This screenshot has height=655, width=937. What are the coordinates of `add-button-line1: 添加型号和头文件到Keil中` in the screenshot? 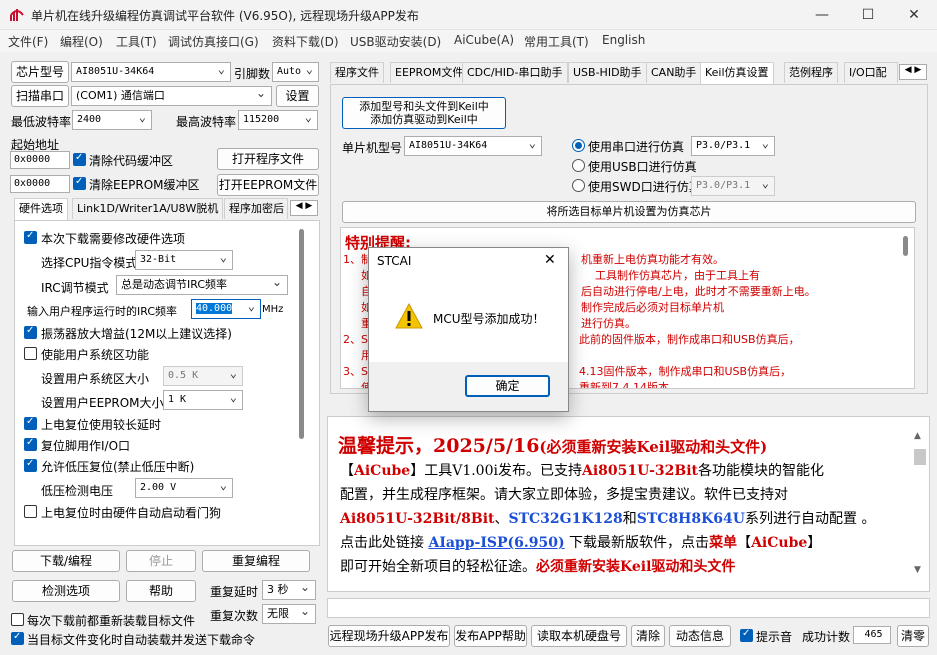 It's located at (424, 106).